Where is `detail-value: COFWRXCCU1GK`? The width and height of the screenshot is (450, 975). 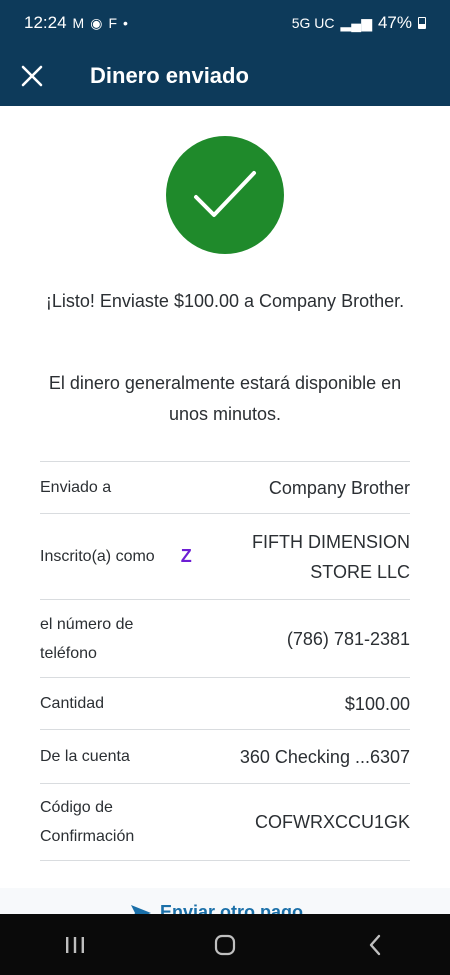
detail-value: COFWRXCCU1GK is located at coordinates (332, 822).